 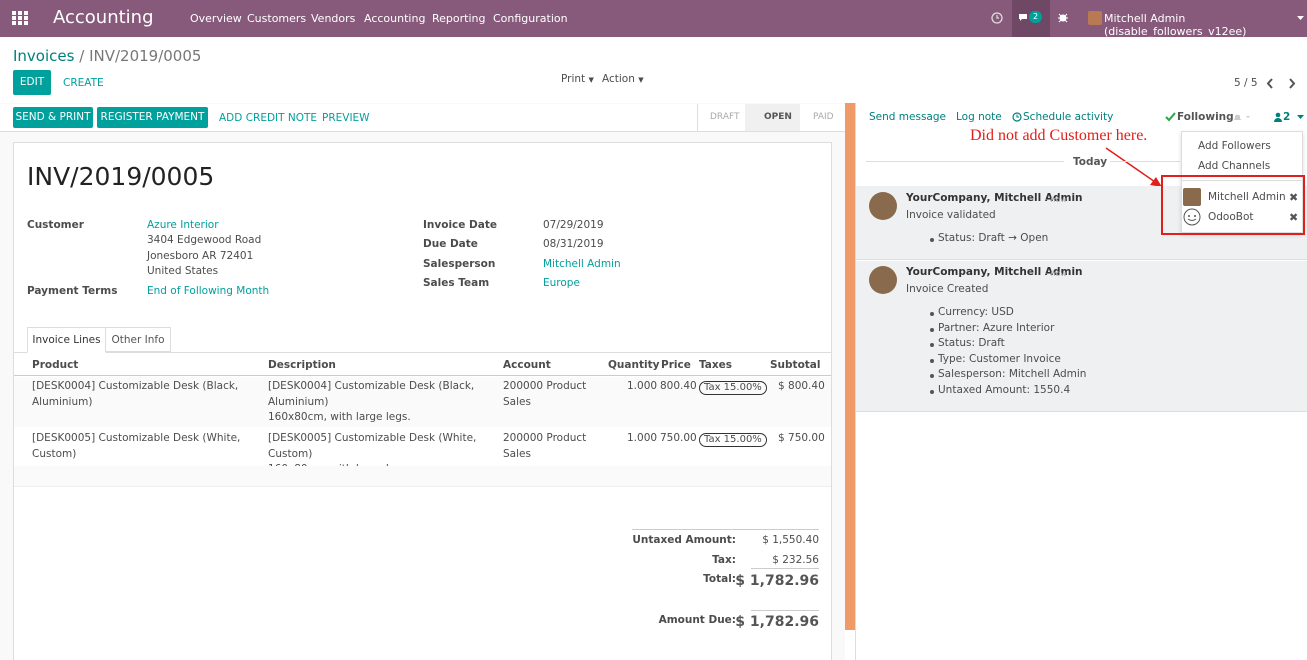 What do you see at coordinates (55, 365) in the screenshot?
I see `column-header-product: Product` at bounding box center [55, 365].